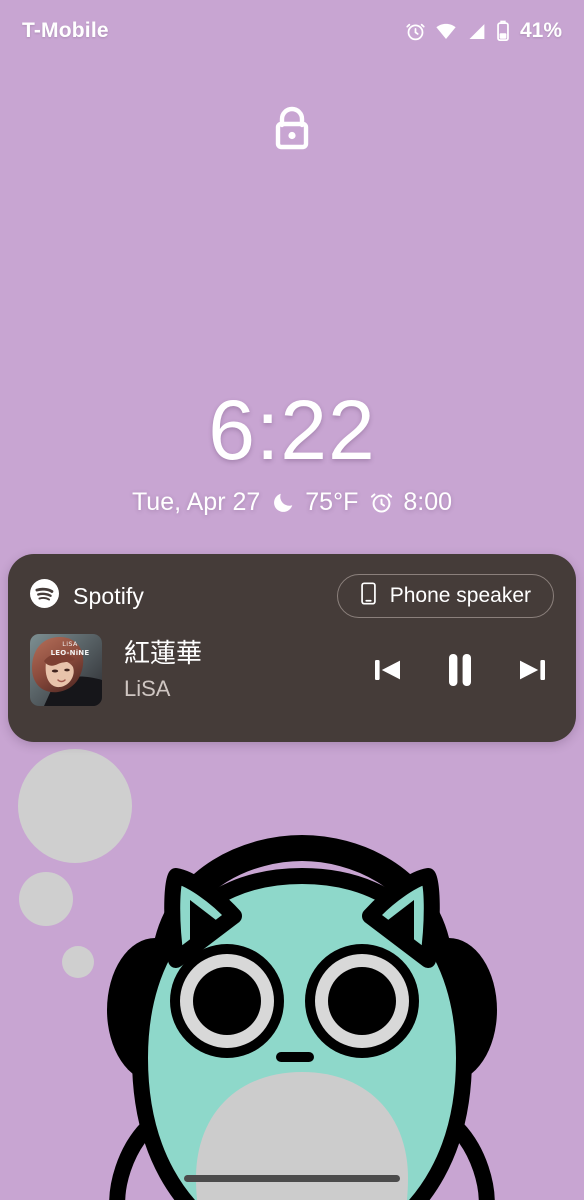  What do you see at coordinates (292, 430) in the screenshot?
I see `clock-time: 6:22` at bounding box center [292, 430].